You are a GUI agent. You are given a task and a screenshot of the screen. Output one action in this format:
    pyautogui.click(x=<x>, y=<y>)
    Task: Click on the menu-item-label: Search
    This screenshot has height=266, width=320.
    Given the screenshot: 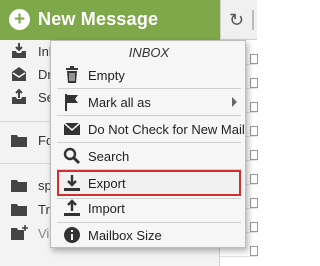 What is the action you would take?
    pyautogui.click(x=109, y=156)
    